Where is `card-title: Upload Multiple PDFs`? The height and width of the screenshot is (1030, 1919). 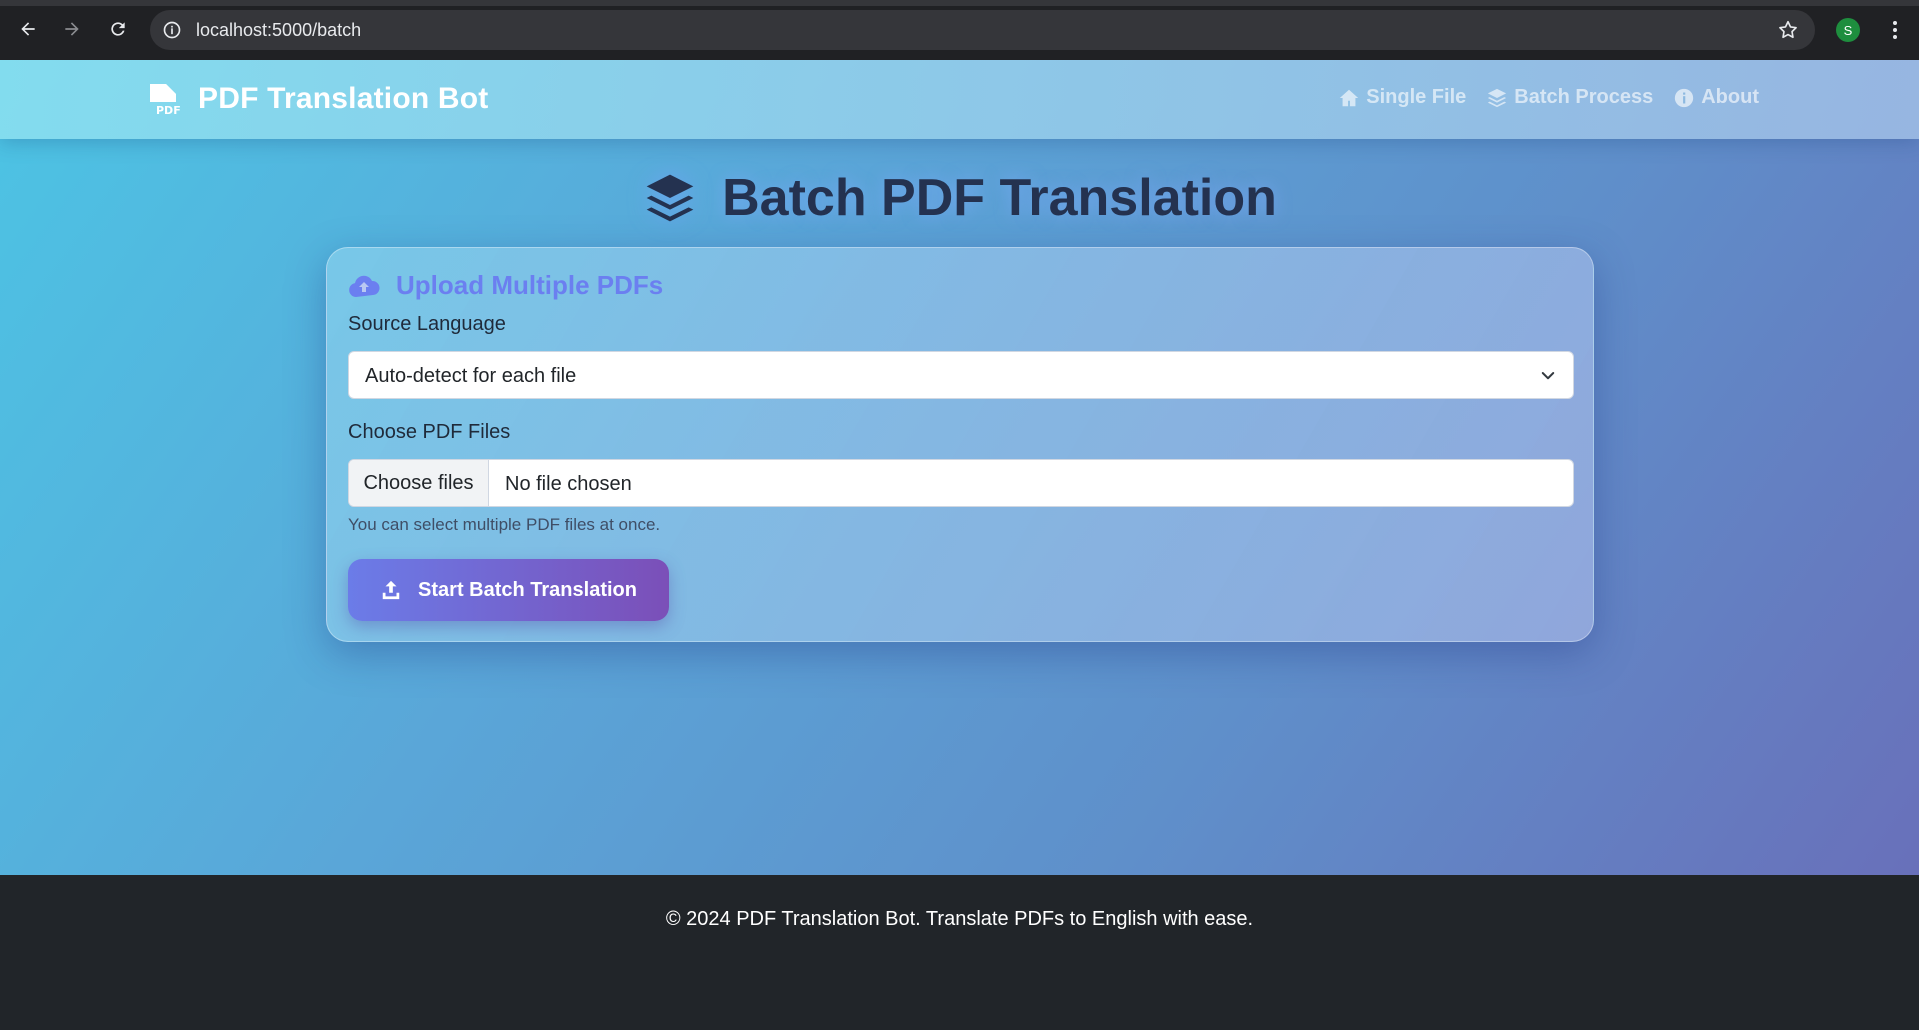 card-title: Upload Multiple PDFs is located at coordinates (530, 285).